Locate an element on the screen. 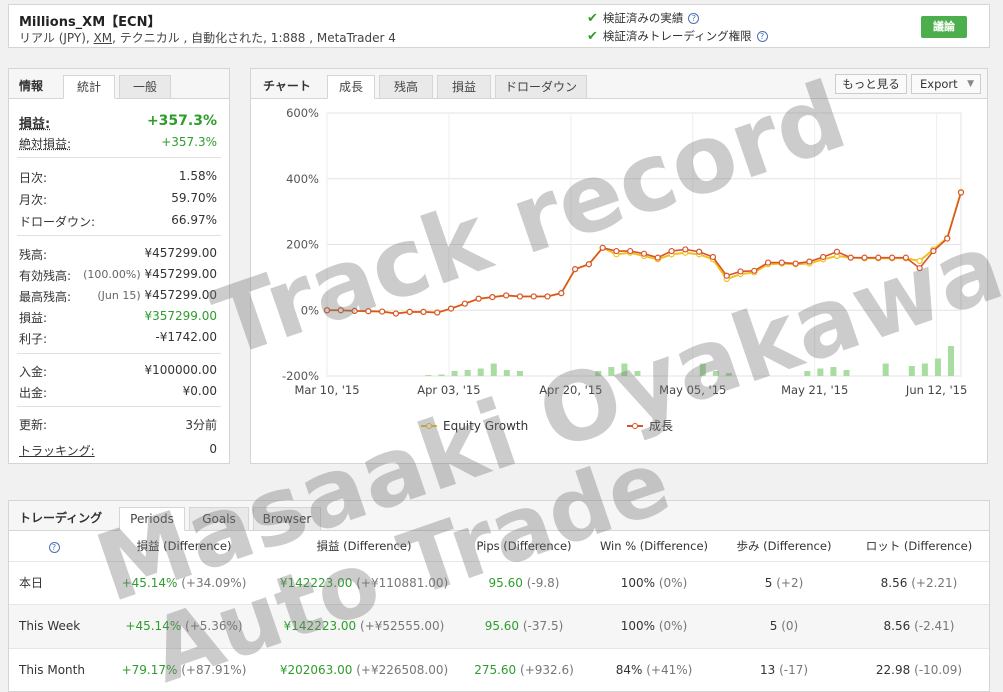  equity-value: ¥457299.00 is located at coordinates (180, 274).